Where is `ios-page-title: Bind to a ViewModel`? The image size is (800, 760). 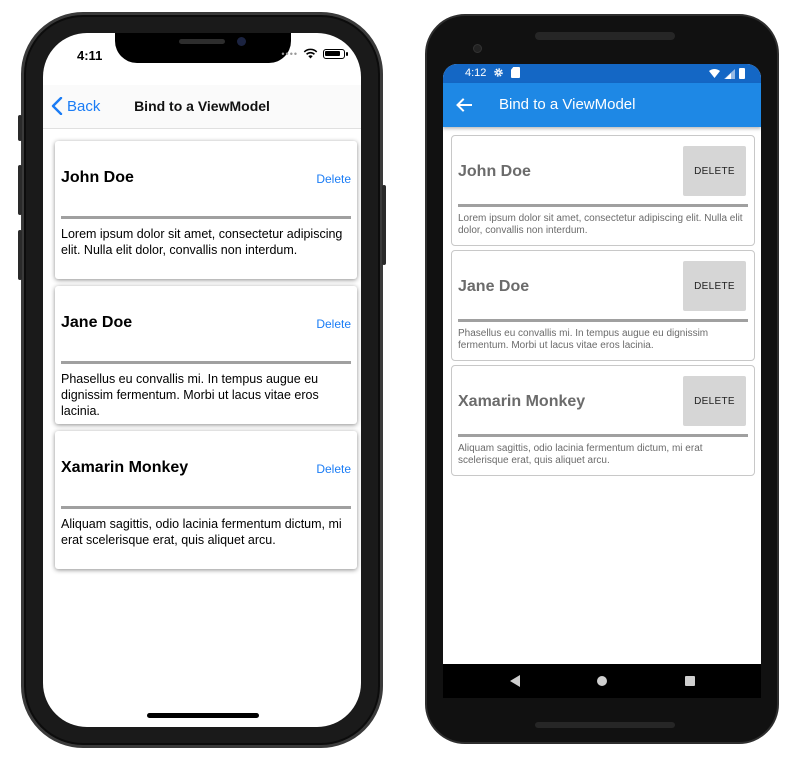 ios-page-title: Bind to a ViewModel is located at coordinates (202, 106).